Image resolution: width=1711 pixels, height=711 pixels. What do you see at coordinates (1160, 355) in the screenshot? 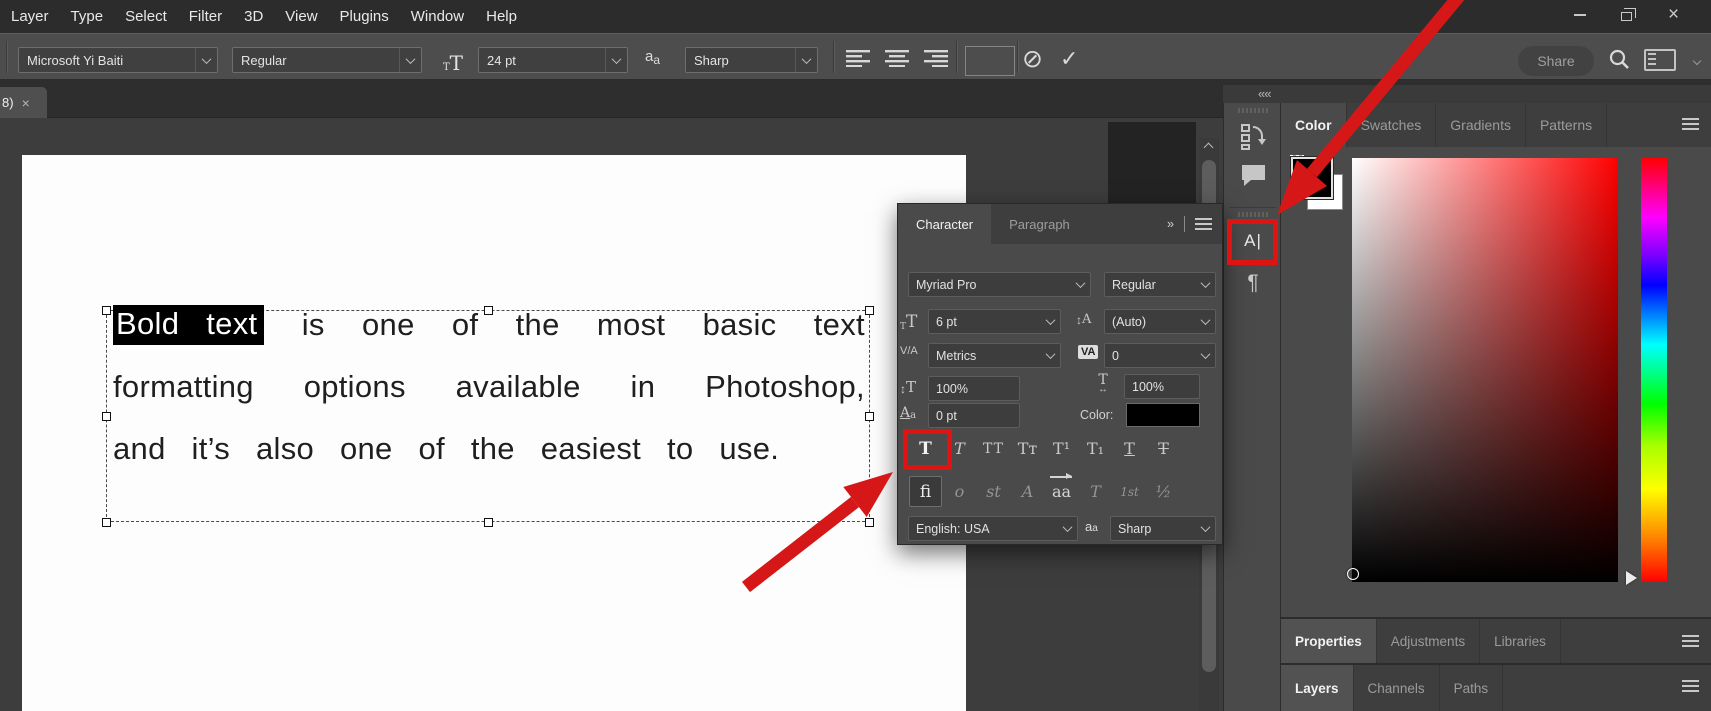
I see `cp-tracking-select: 0` at bounding box center [1160, 355].